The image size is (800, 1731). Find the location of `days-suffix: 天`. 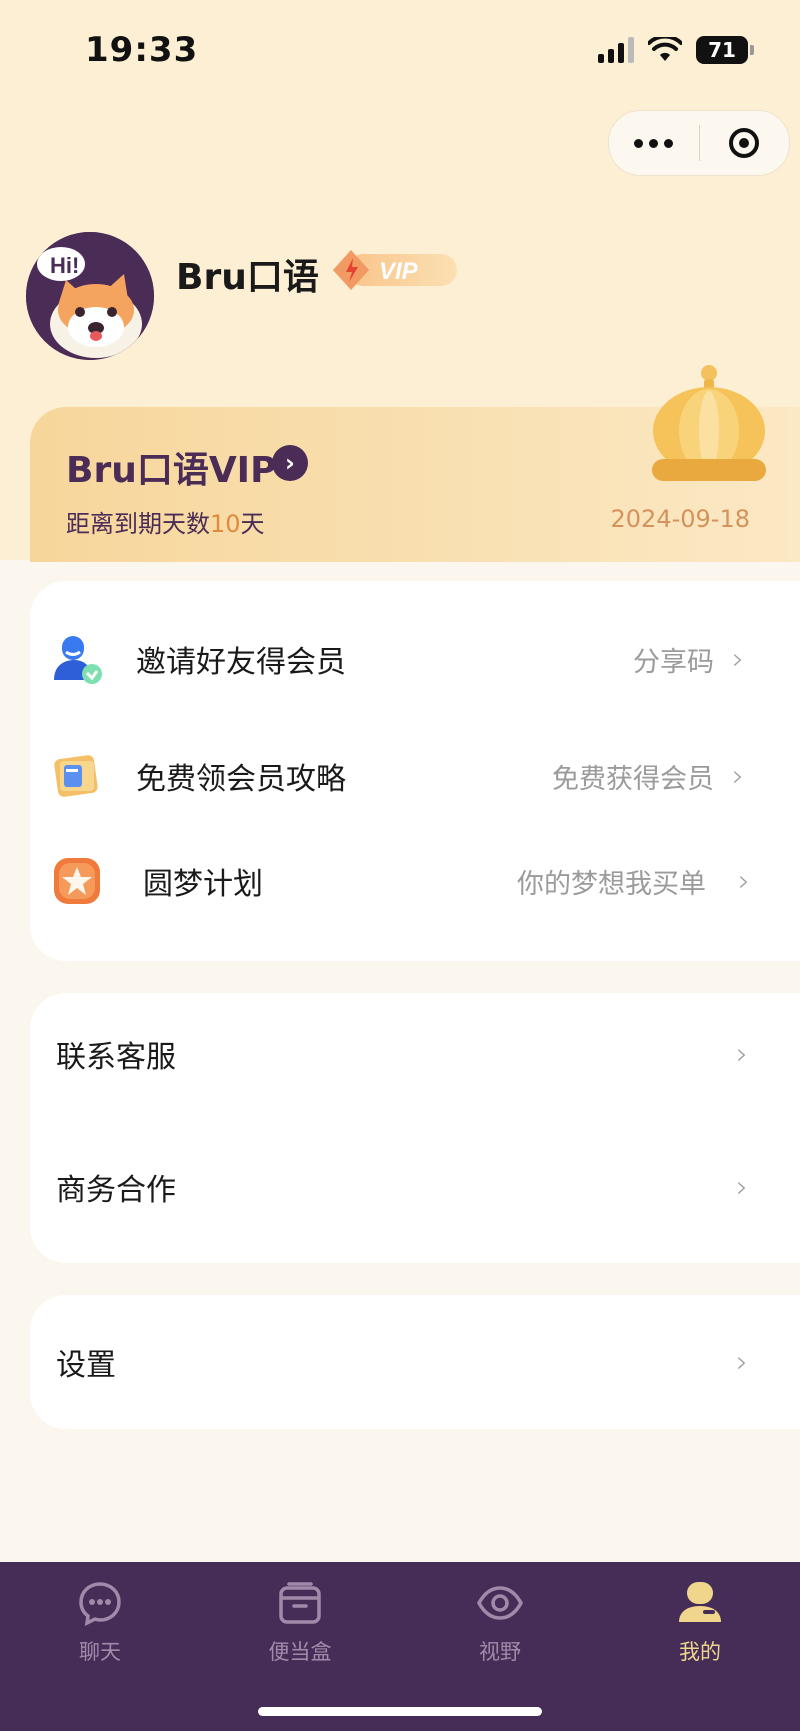

days-suffix: 天 is located at coordinates (252, 524).